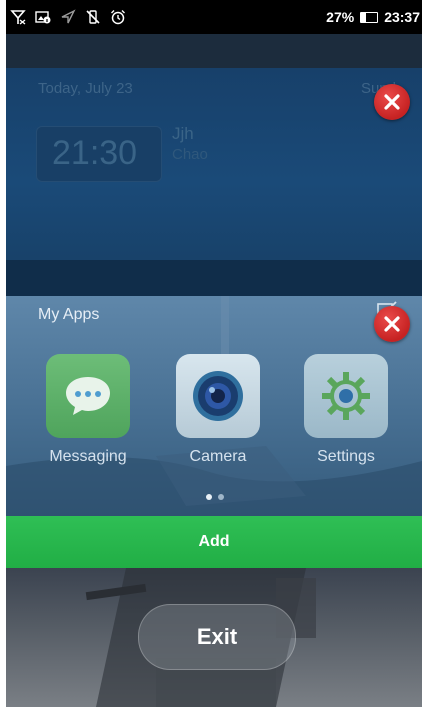 This screenshot has height=707, width=422. What do you see at coordinates (43, 17) in the screenshot?
I see `image-info-icon` at bounding box center [43, 17].